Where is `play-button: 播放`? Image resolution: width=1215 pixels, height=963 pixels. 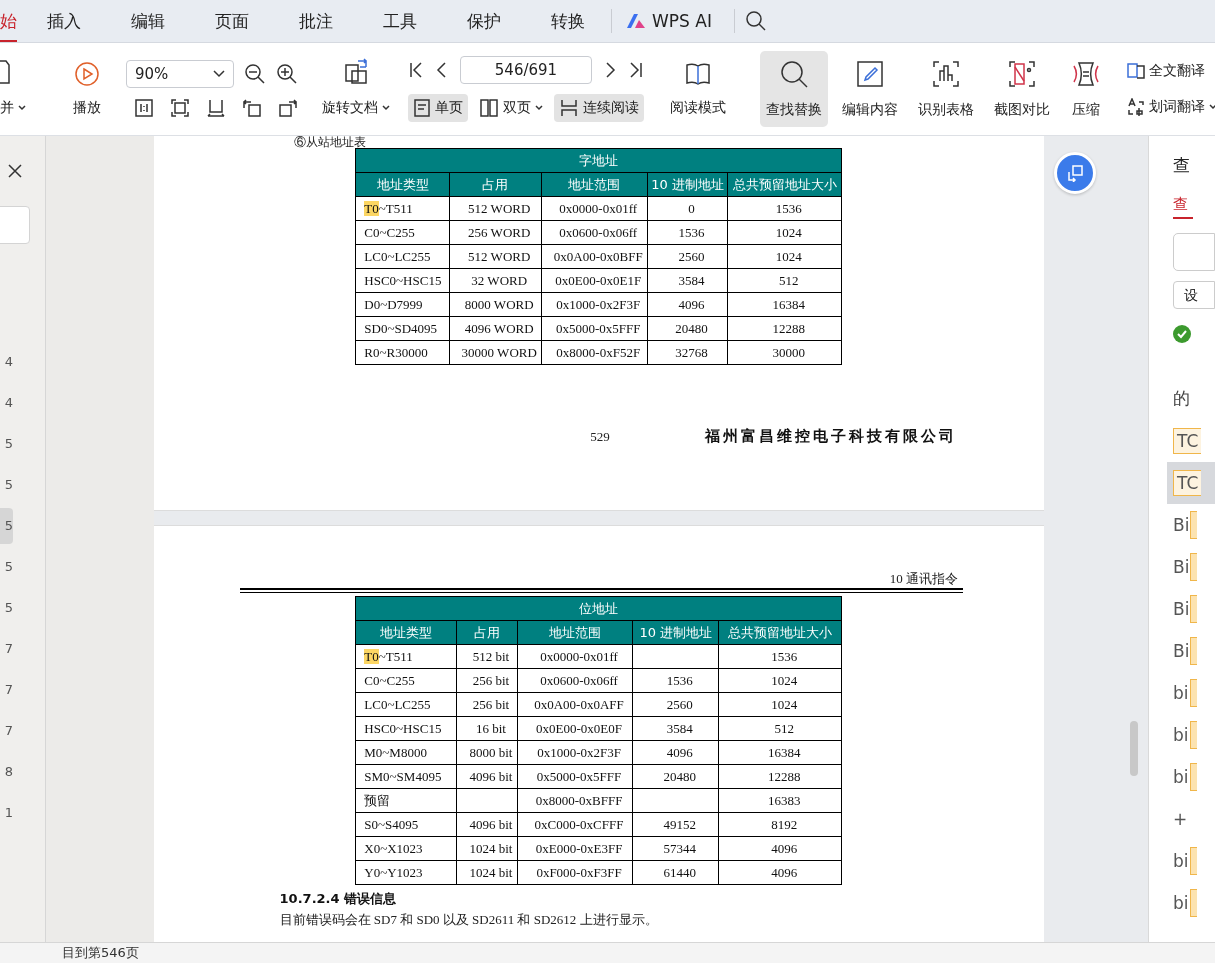
play-button: 播放 is located at coordinates (87, 89).